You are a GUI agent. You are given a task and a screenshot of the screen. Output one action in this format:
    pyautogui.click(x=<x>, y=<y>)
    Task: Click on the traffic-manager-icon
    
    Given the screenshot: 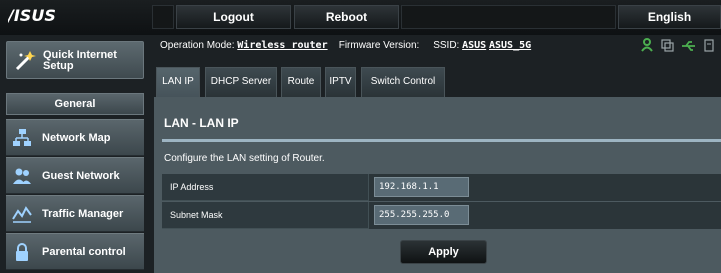 What is the action you would take?
    pyautogui.click(x=22, y=214)
    